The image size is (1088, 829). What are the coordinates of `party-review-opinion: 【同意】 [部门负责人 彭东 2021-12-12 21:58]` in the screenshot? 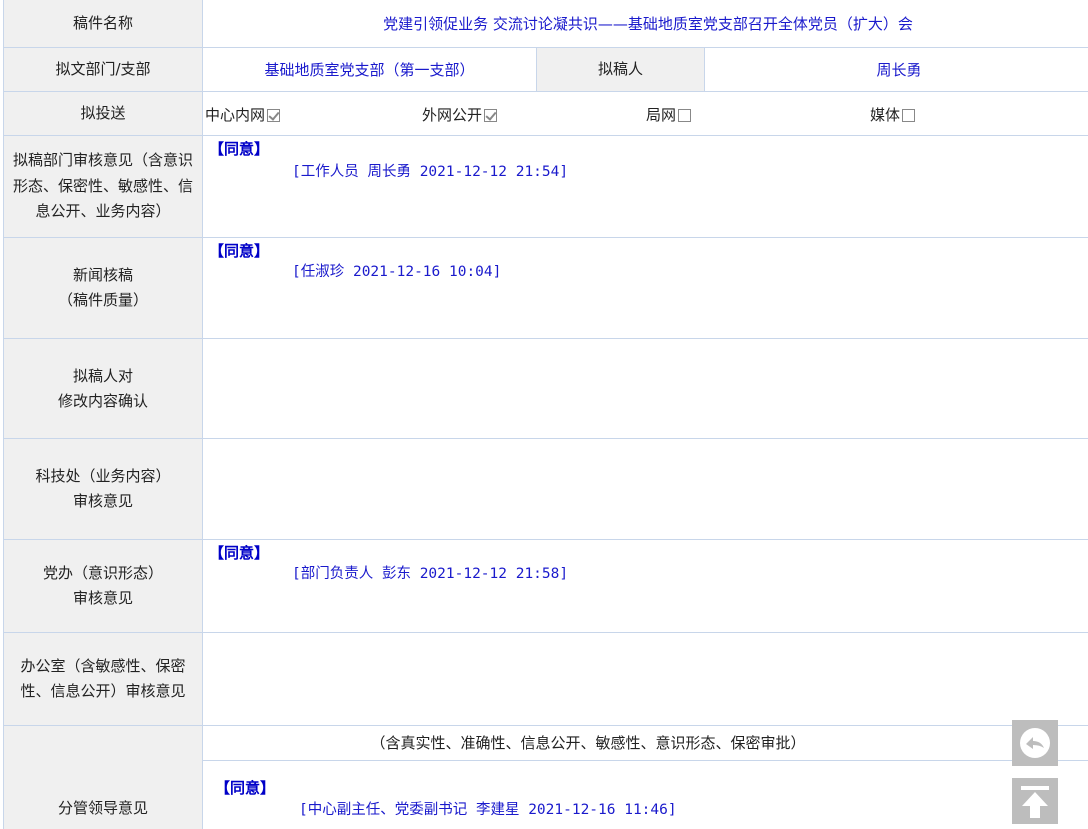 It's located at (644, 586).